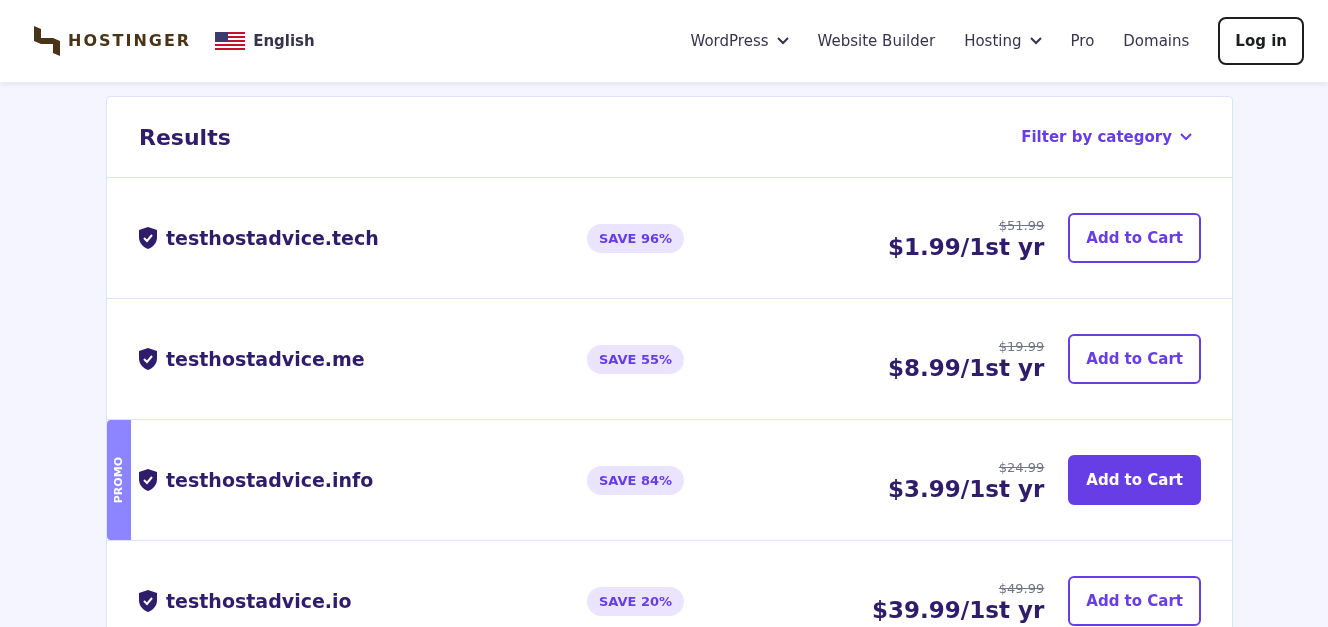 The height and width of the screenshot is (627, 1328). What do you see at coordinates (1106, 137) in the screenshot?
I see `filter-dropdown: Filter by category` at bounding box center [1106, 137].